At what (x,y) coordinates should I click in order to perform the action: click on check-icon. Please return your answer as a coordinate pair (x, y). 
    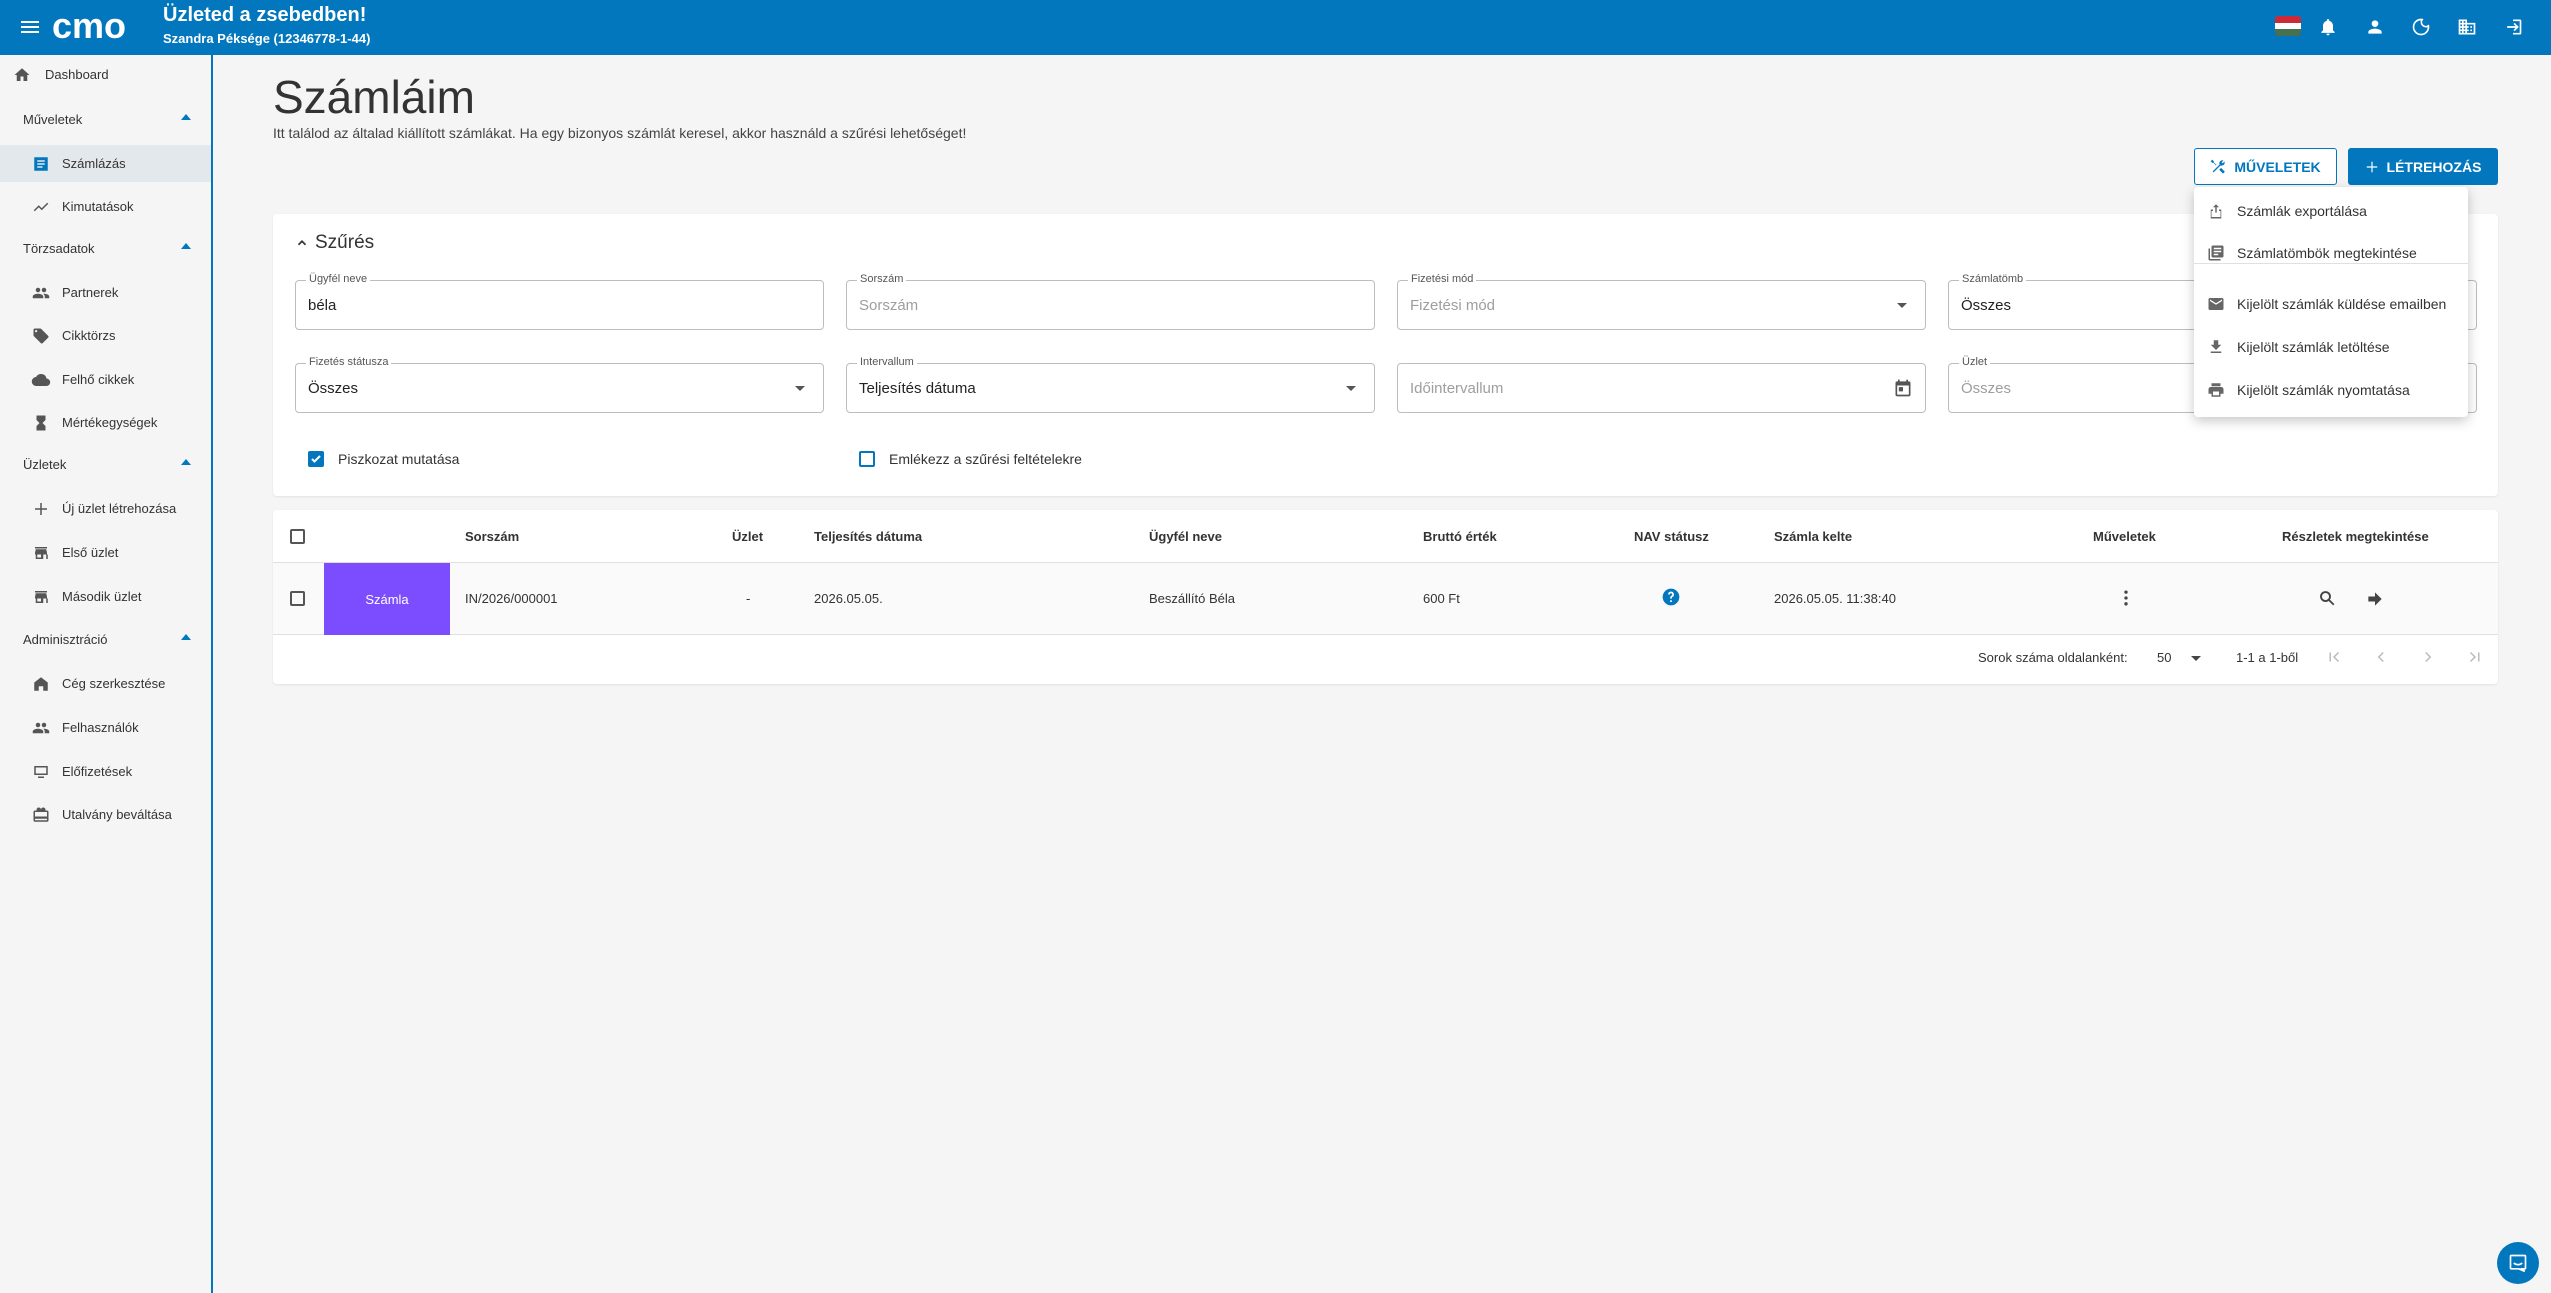
    Looking at the image, I should click on (316, 459).